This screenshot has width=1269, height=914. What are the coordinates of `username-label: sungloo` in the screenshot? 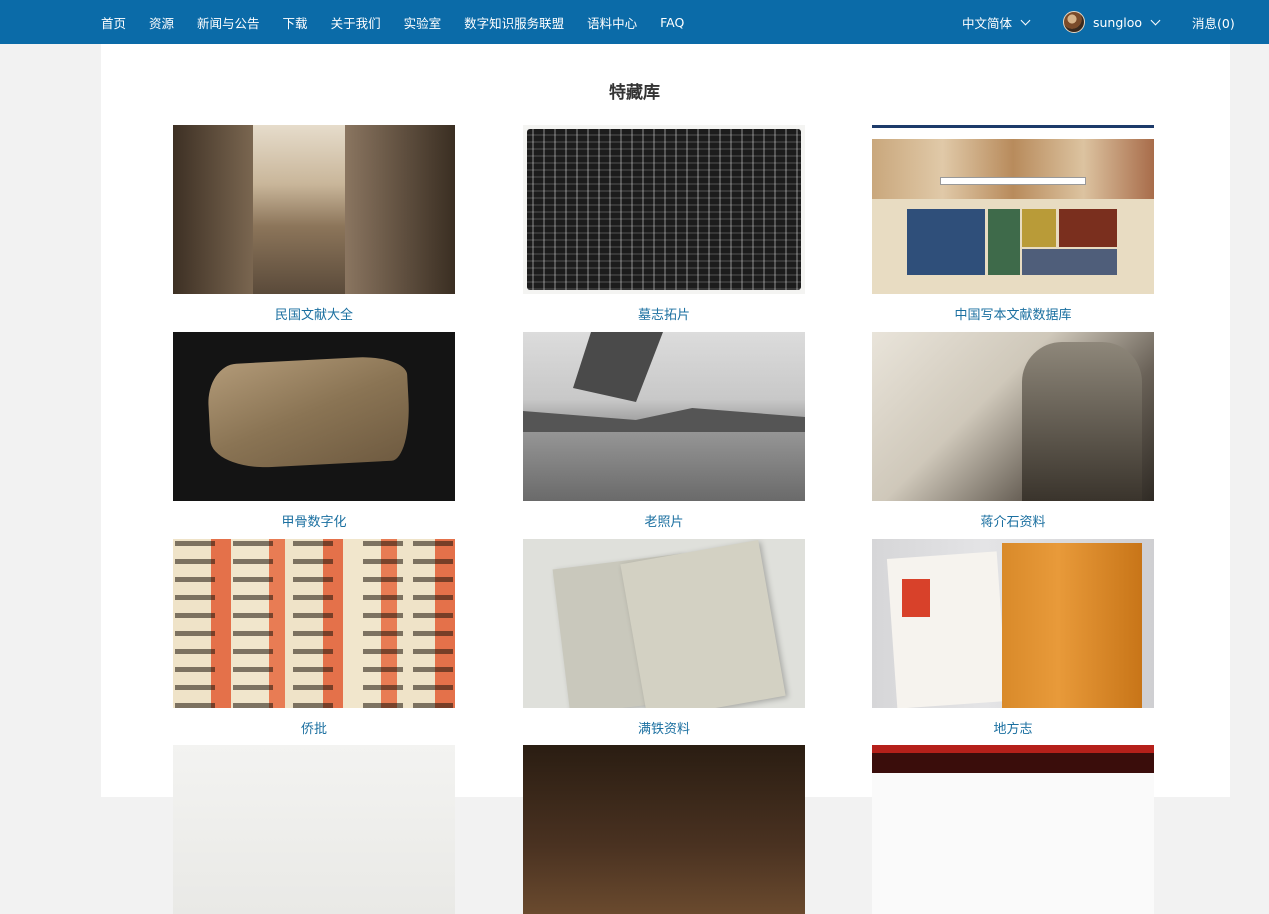 It's located at (1118, 22).